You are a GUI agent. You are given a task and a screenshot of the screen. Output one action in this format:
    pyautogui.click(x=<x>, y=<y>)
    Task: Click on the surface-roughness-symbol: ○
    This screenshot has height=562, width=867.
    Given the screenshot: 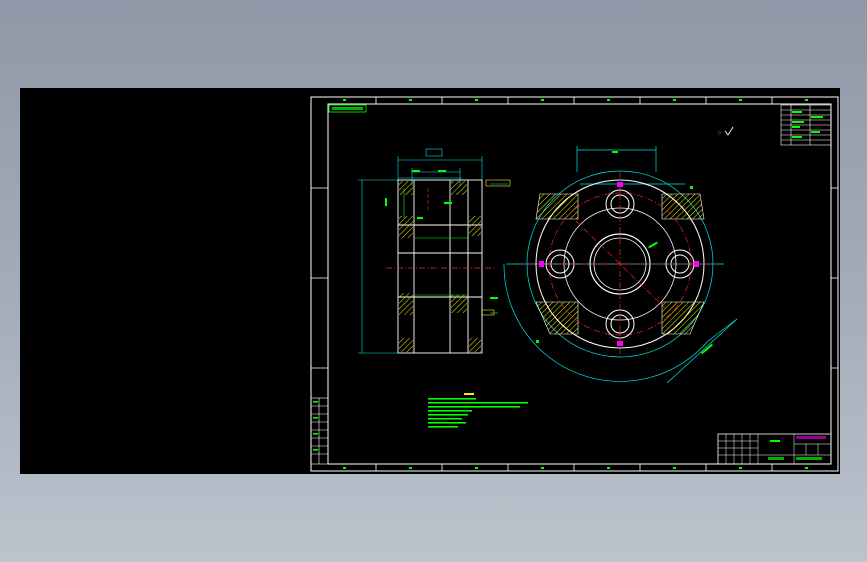 What is the action you would take?
    pyautogui.click(x=726, y=131)
    